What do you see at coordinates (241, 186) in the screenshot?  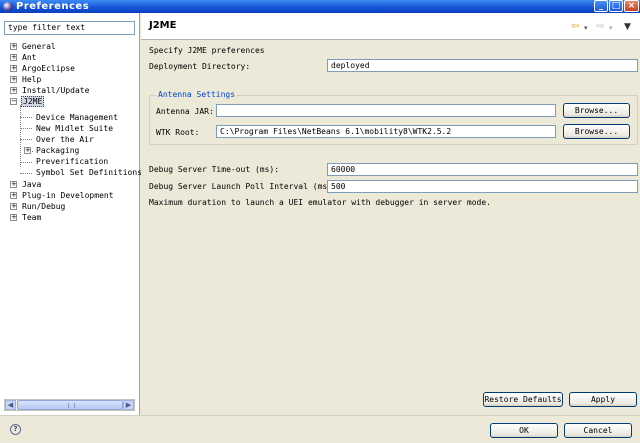 I see `poll-interval-label: Debug Server Launch Poll Interval (ms)` at bounding box center [241, 186].